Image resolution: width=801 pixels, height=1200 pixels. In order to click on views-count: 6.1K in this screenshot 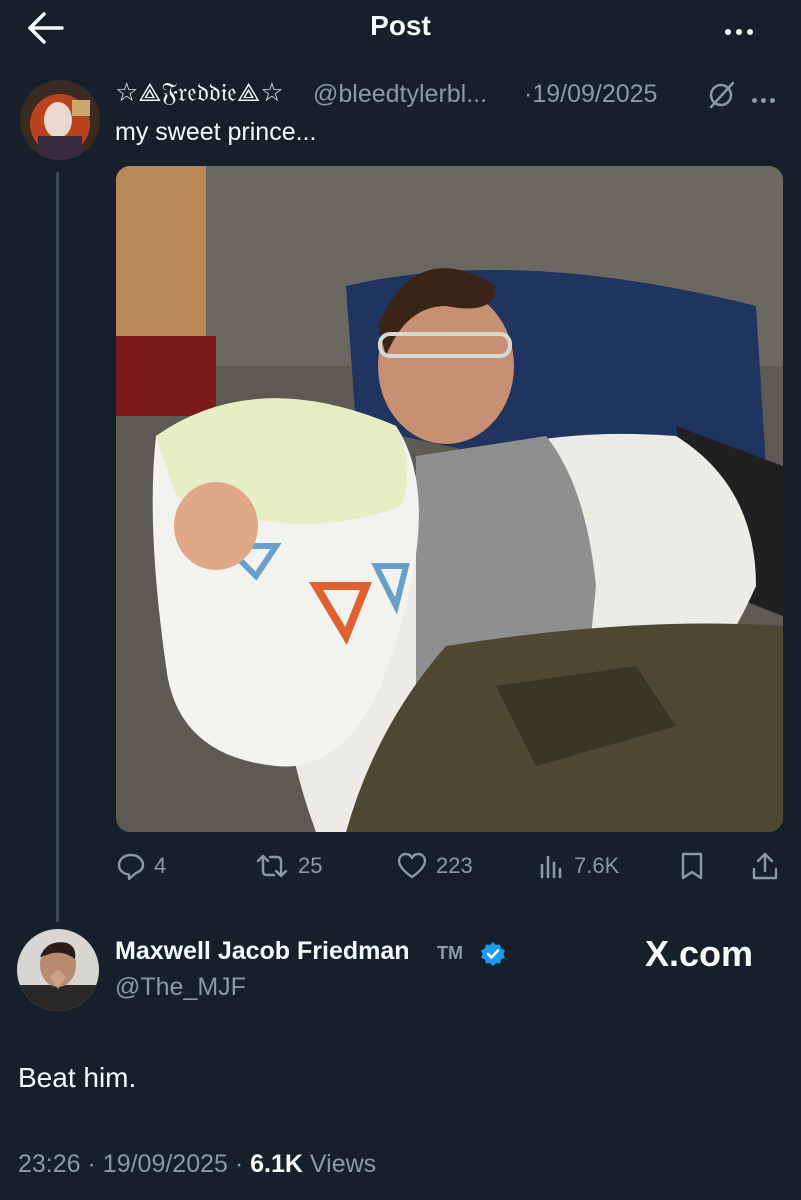, I will do `click(276, 1164)`.